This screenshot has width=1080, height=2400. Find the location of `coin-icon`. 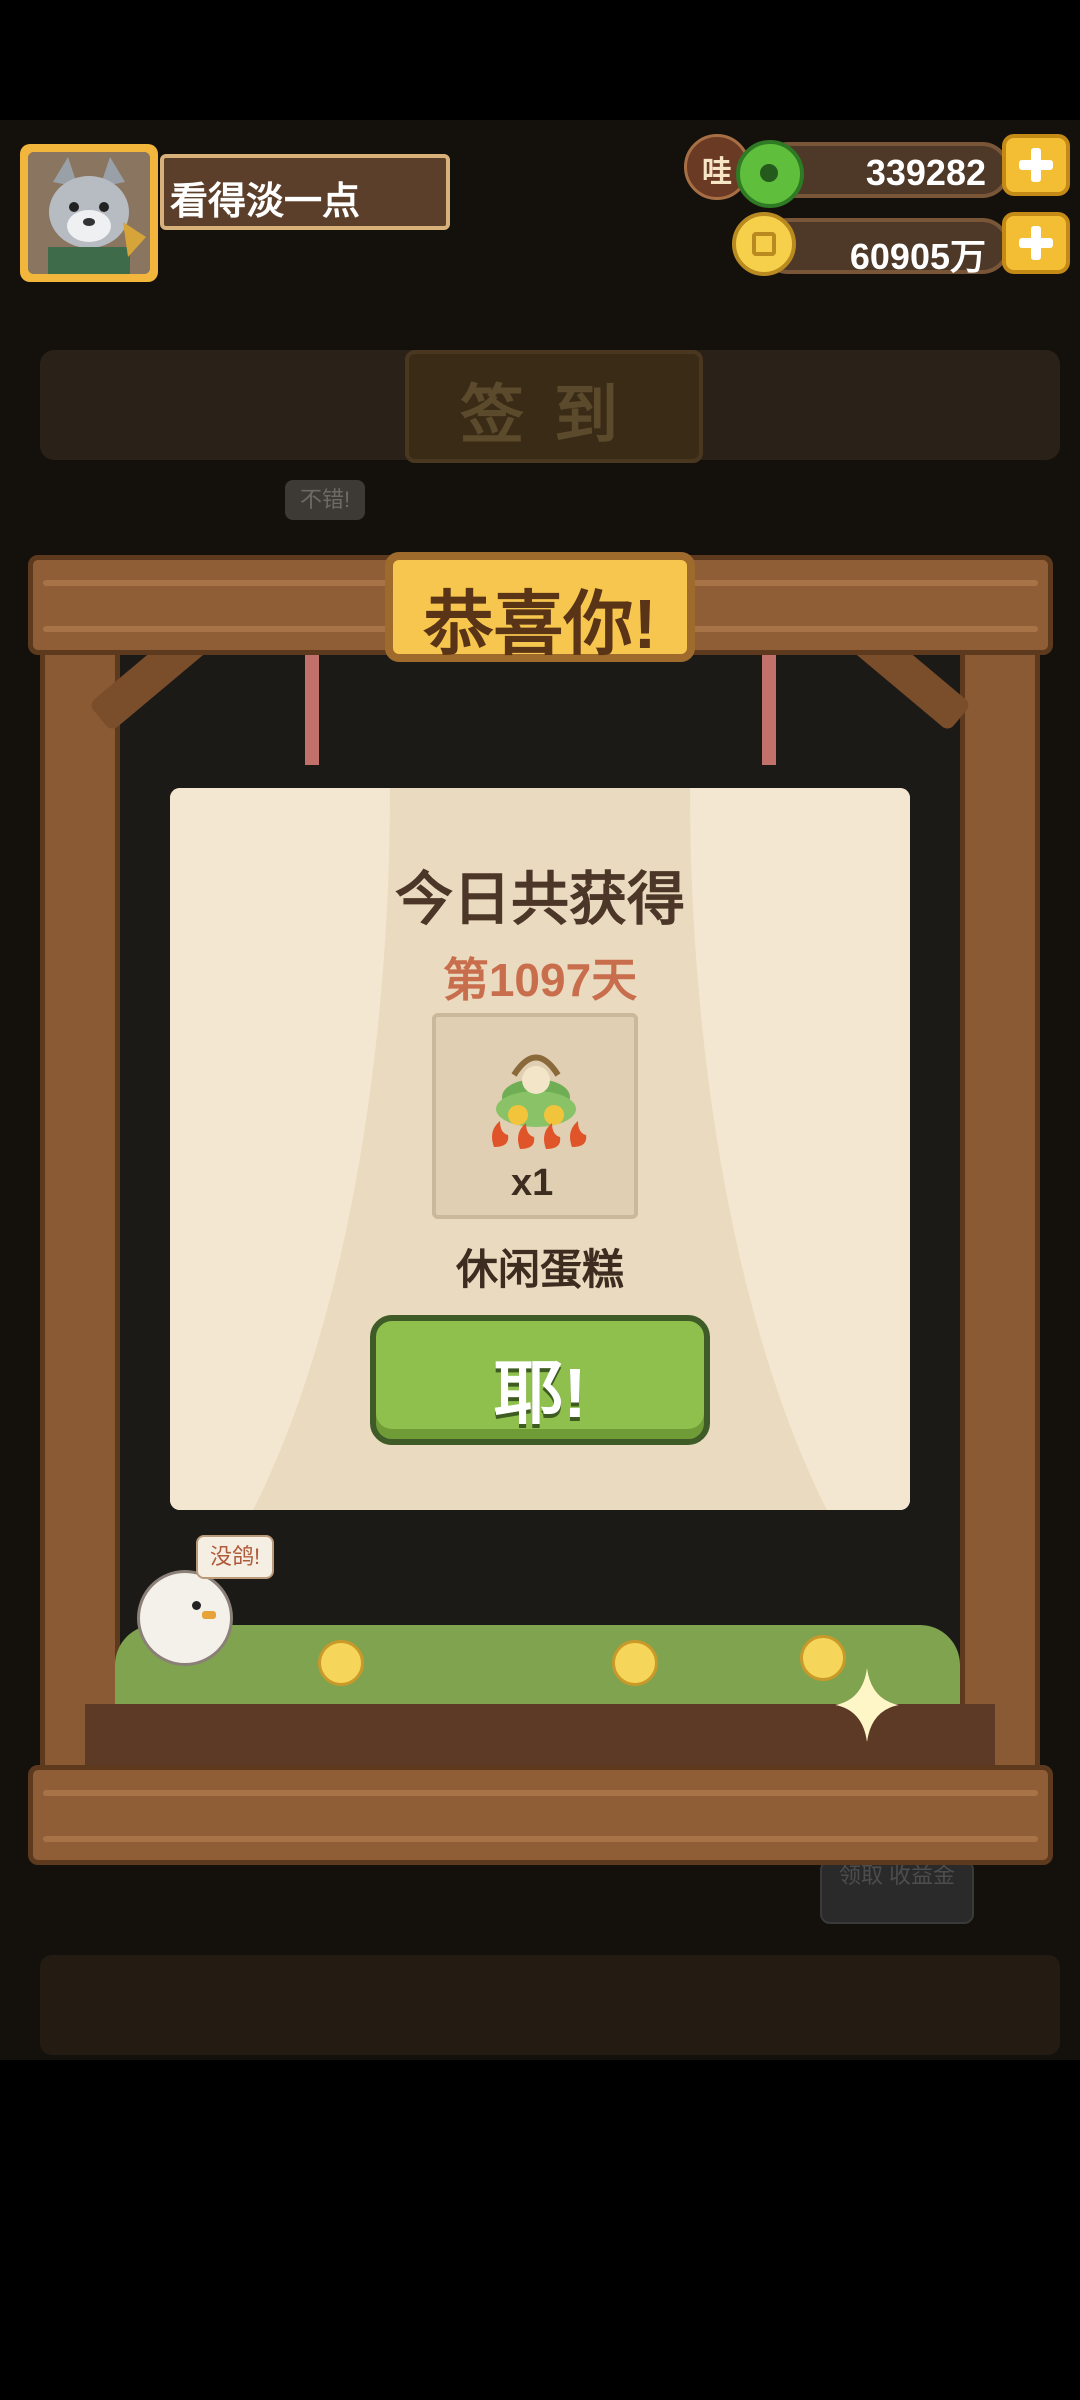

coin-icon is located at coordinates (764, 244).